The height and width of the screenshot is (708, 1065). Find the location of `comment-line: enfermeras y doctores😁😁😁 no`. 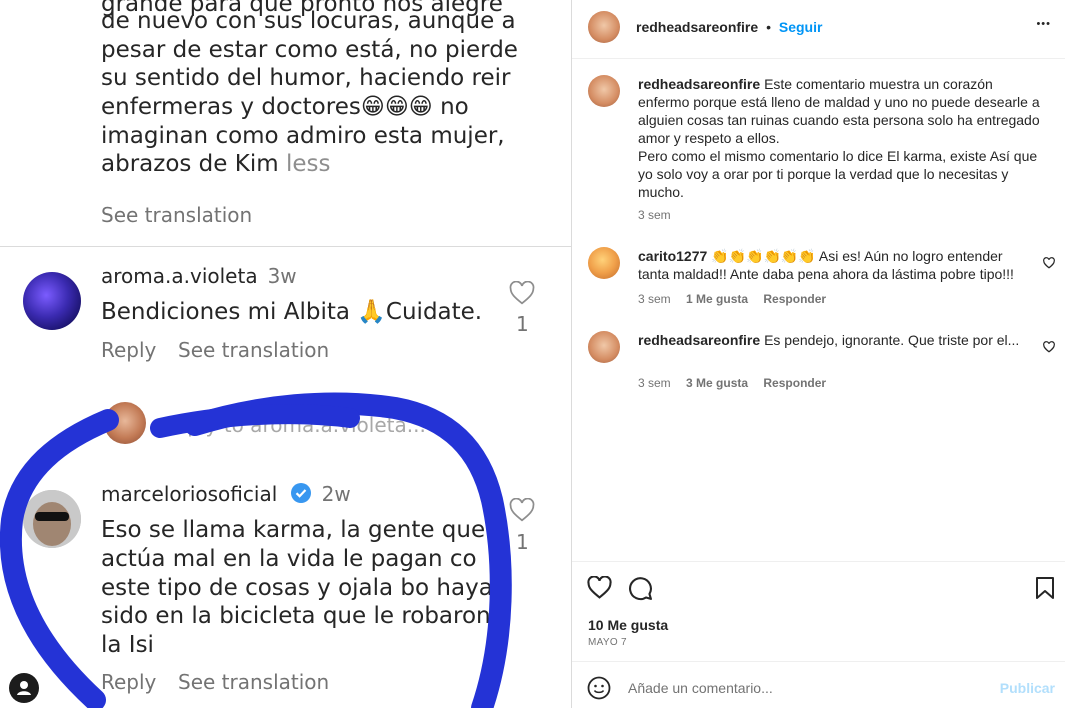

comment-line: enfermeras y doctores😁😁😁 no is located at coordinates (285, 107).